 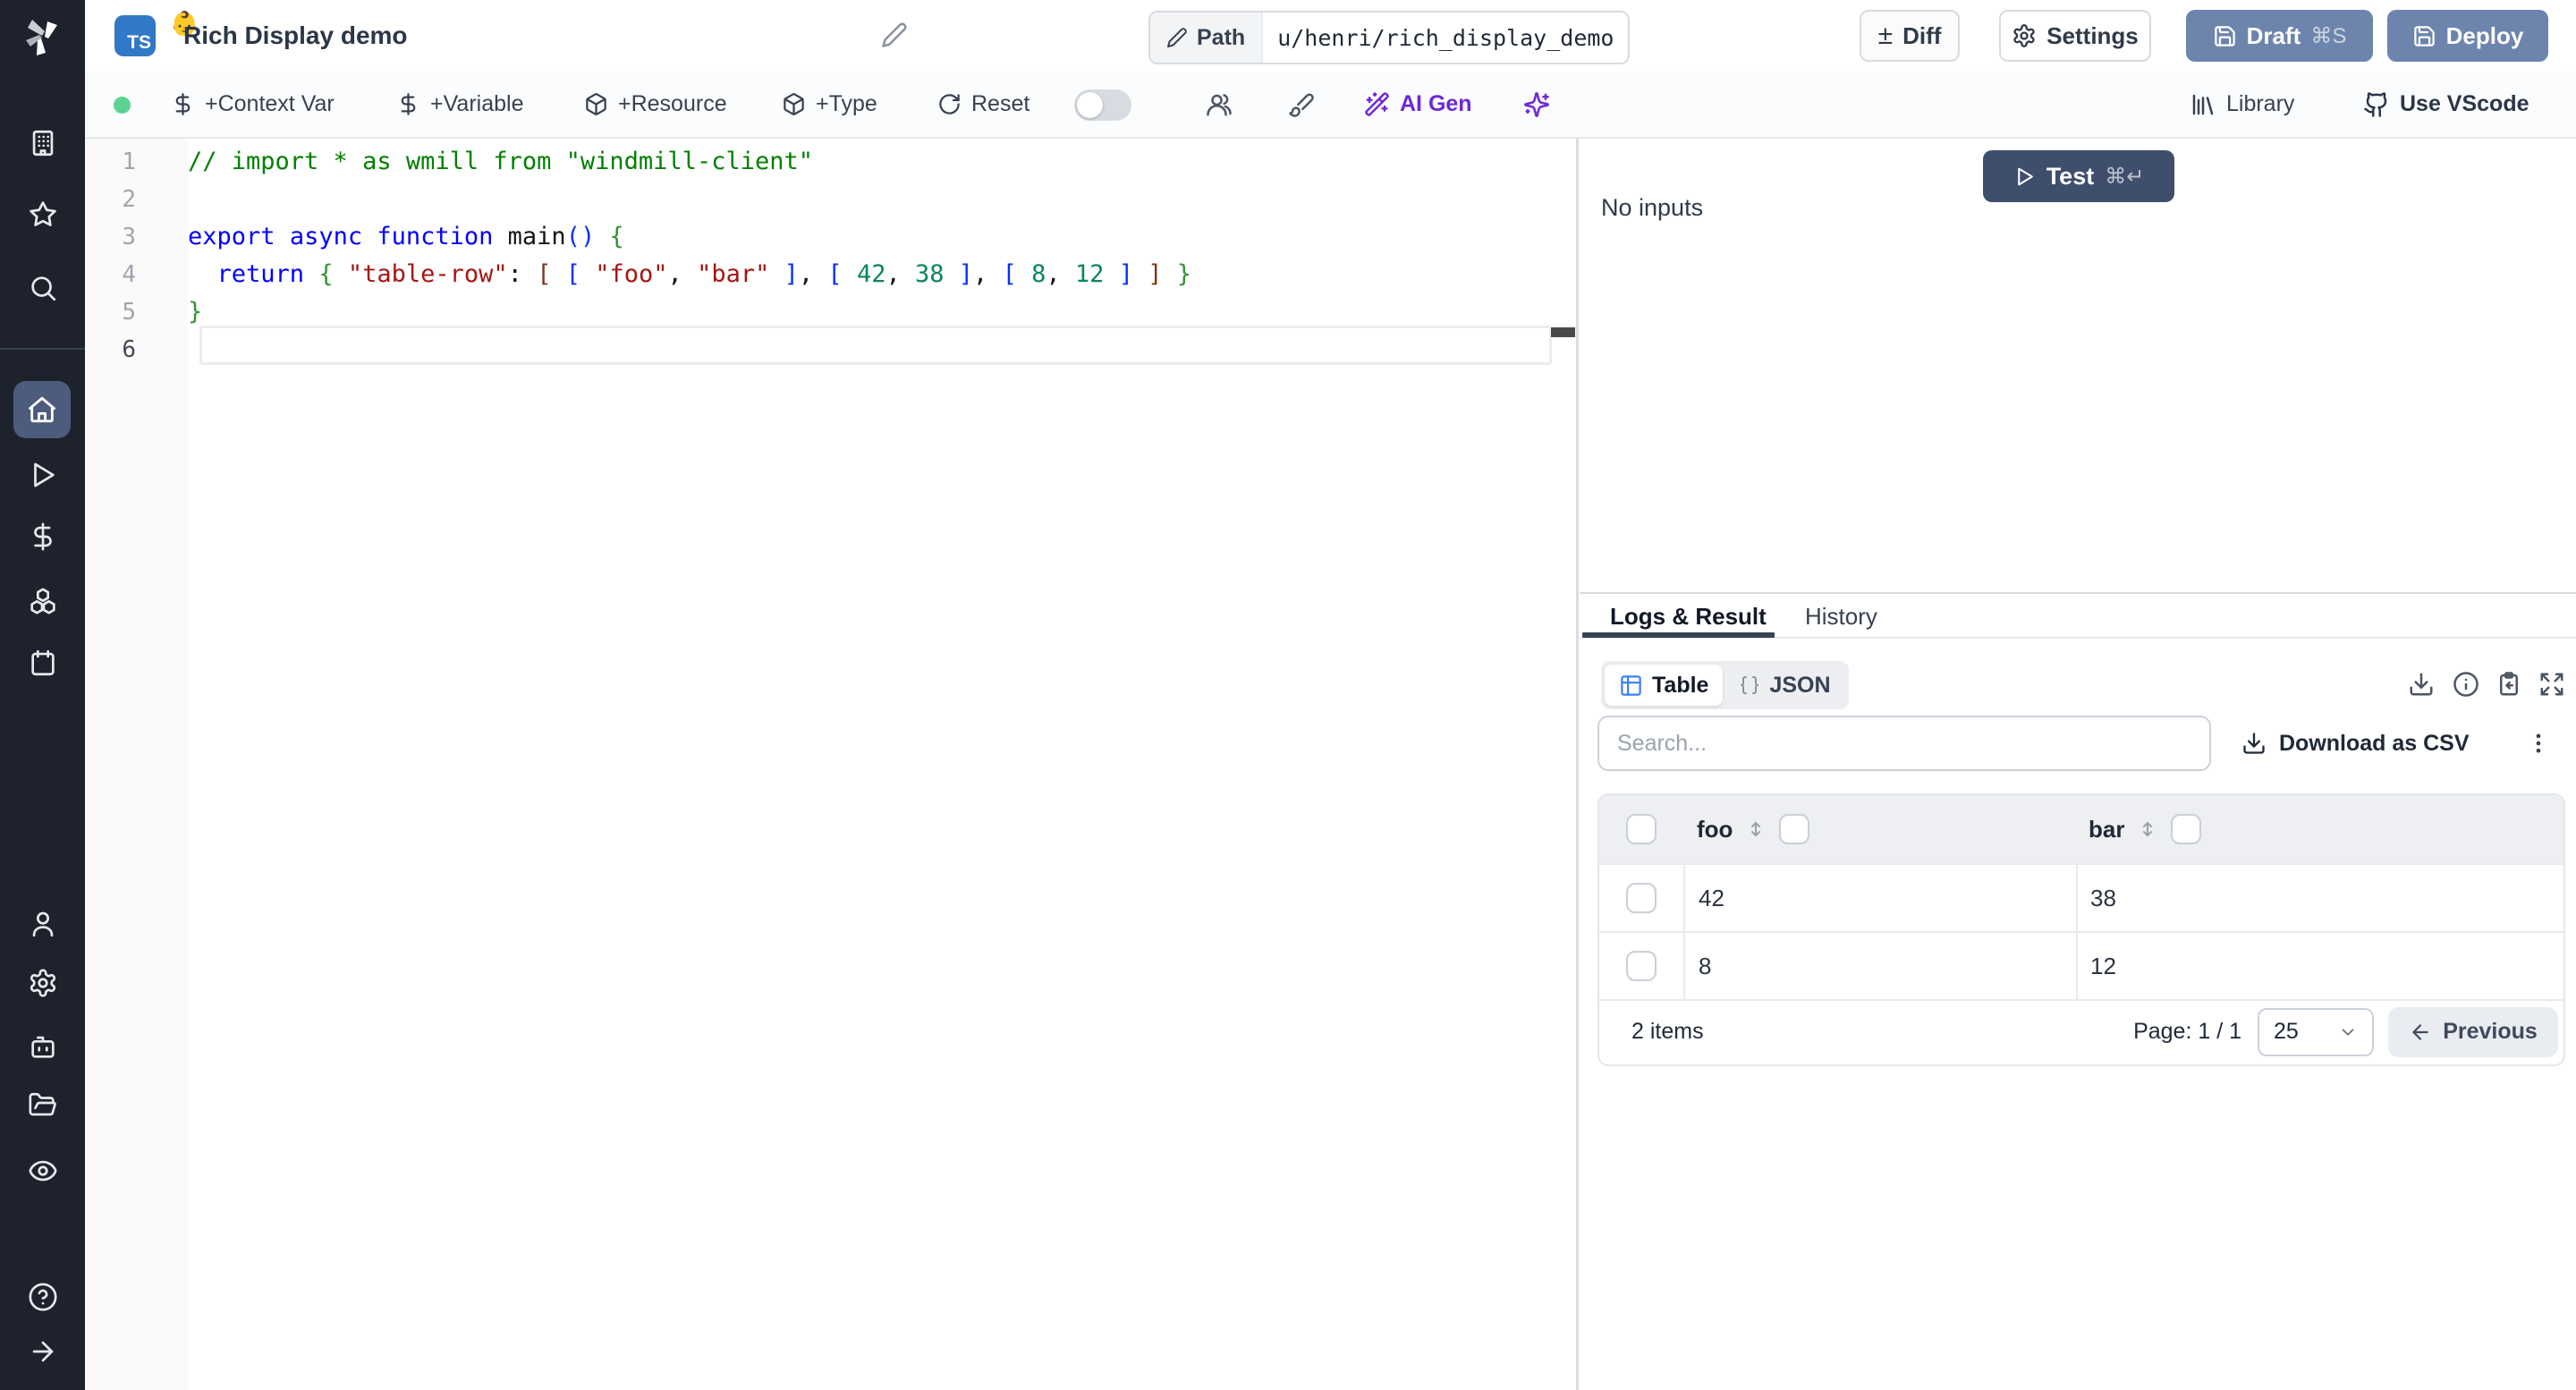 What do you see at coordinates (1885, 35) in the screenshot?
I see `plus-minus-icon: ±` at bounding box center [1885, 35].